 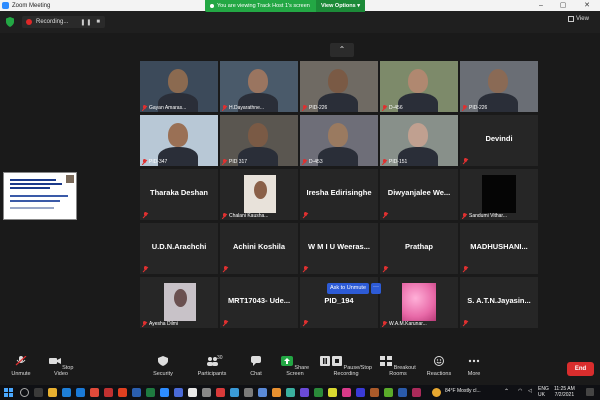 What do you see at coordinates (520, 391) in the screenshot?
I see `wifi-icon: ◠` at bounding box center [520, 391].